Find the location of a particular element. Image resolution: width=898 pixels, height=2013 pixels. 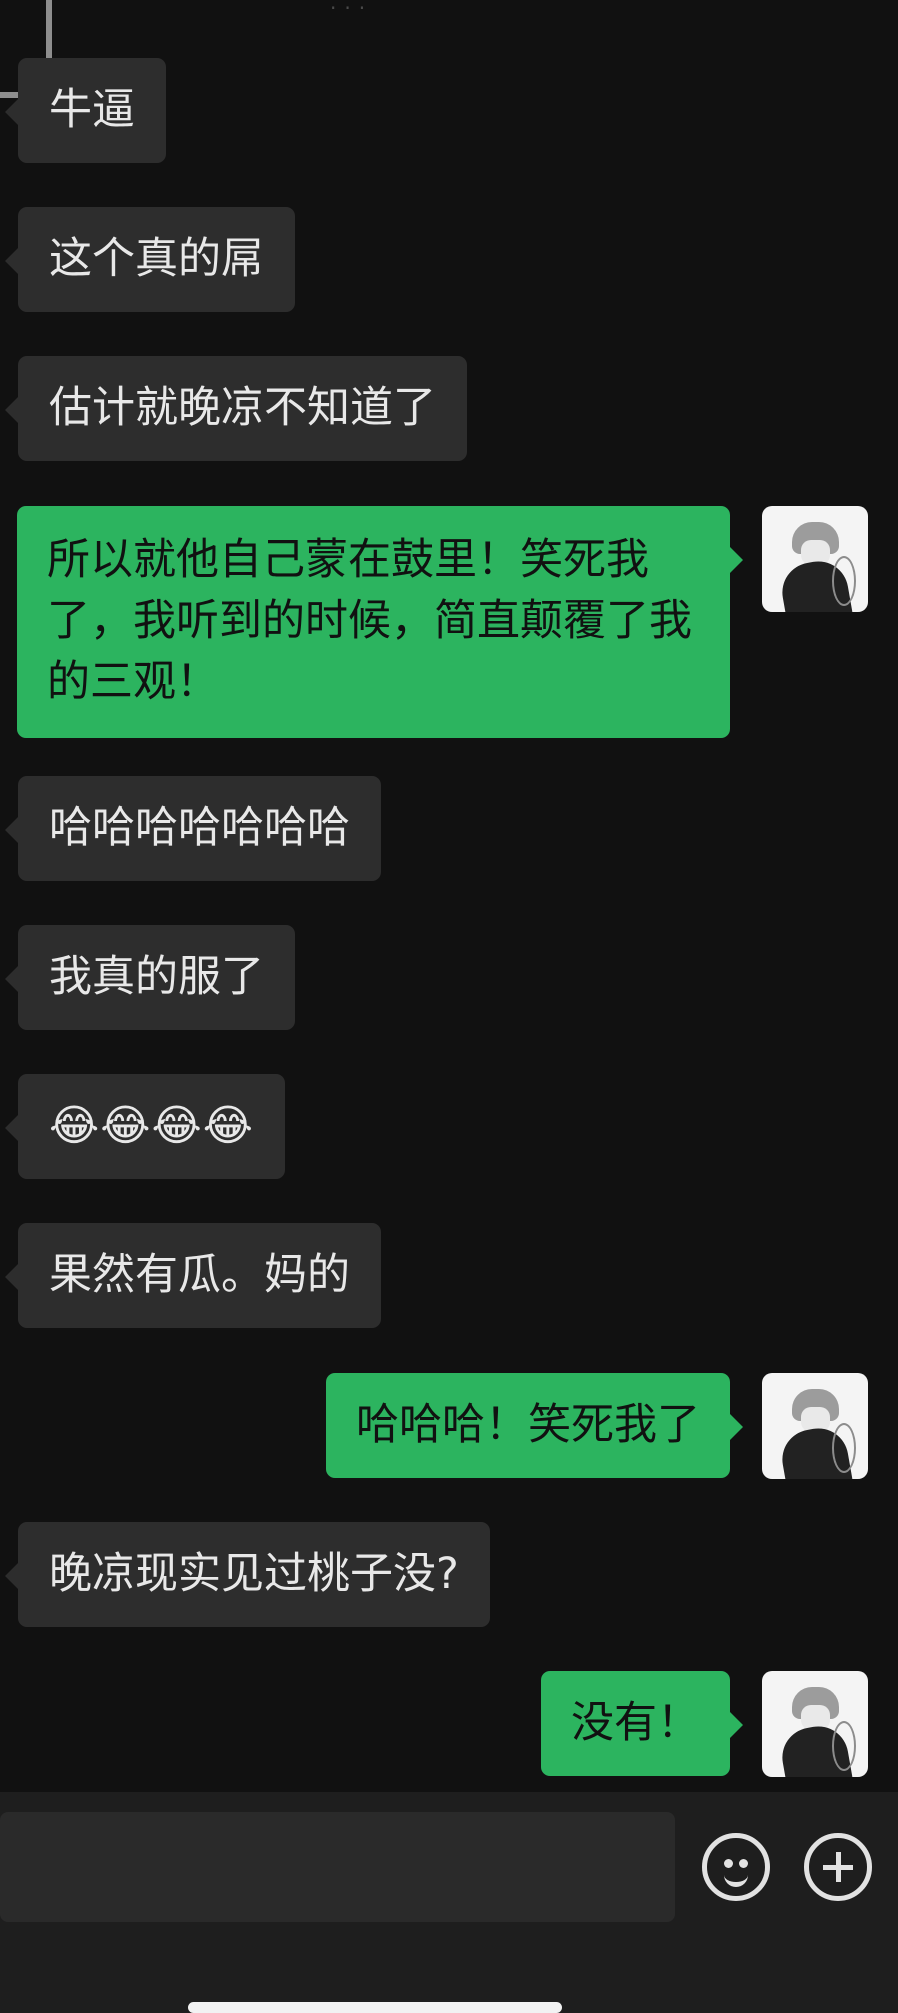

message-bubble-outgoing: 哈哈哈！笑死我了 is located at coordinates (534, 1425).